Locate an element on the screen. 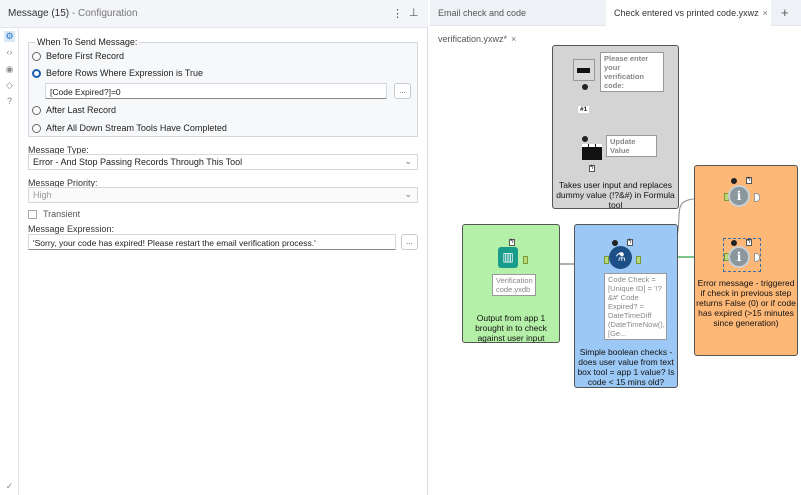 The height and width of the screenshot is (495, 801). text-box-tool-icon is located at coordinates (584, 70).